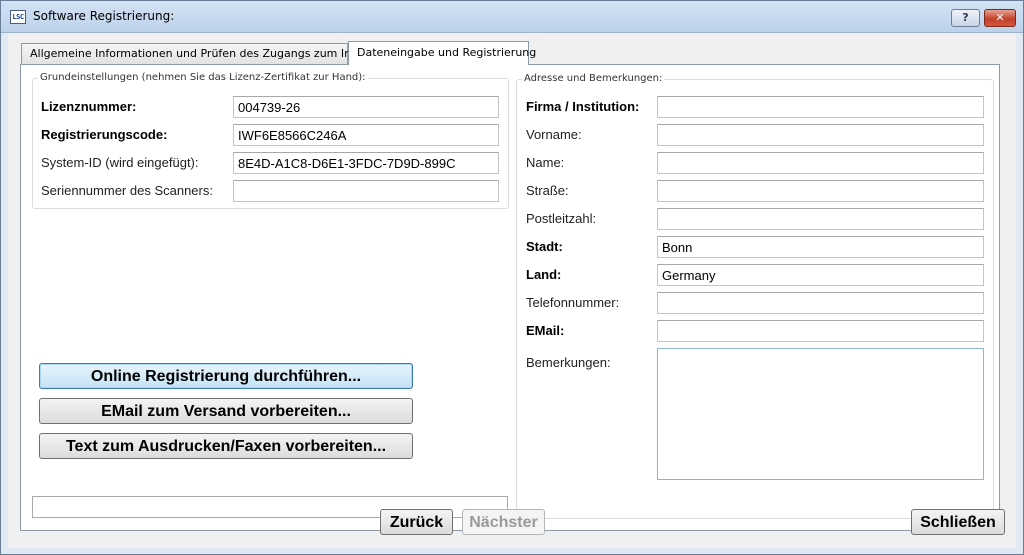 The image size is (1024, 555). What do you see at coordinates (127, 190) in the screenshot?
I see `scanner-serial-label: Seriennummer des Scanners:` at bounding box center [127, 190].